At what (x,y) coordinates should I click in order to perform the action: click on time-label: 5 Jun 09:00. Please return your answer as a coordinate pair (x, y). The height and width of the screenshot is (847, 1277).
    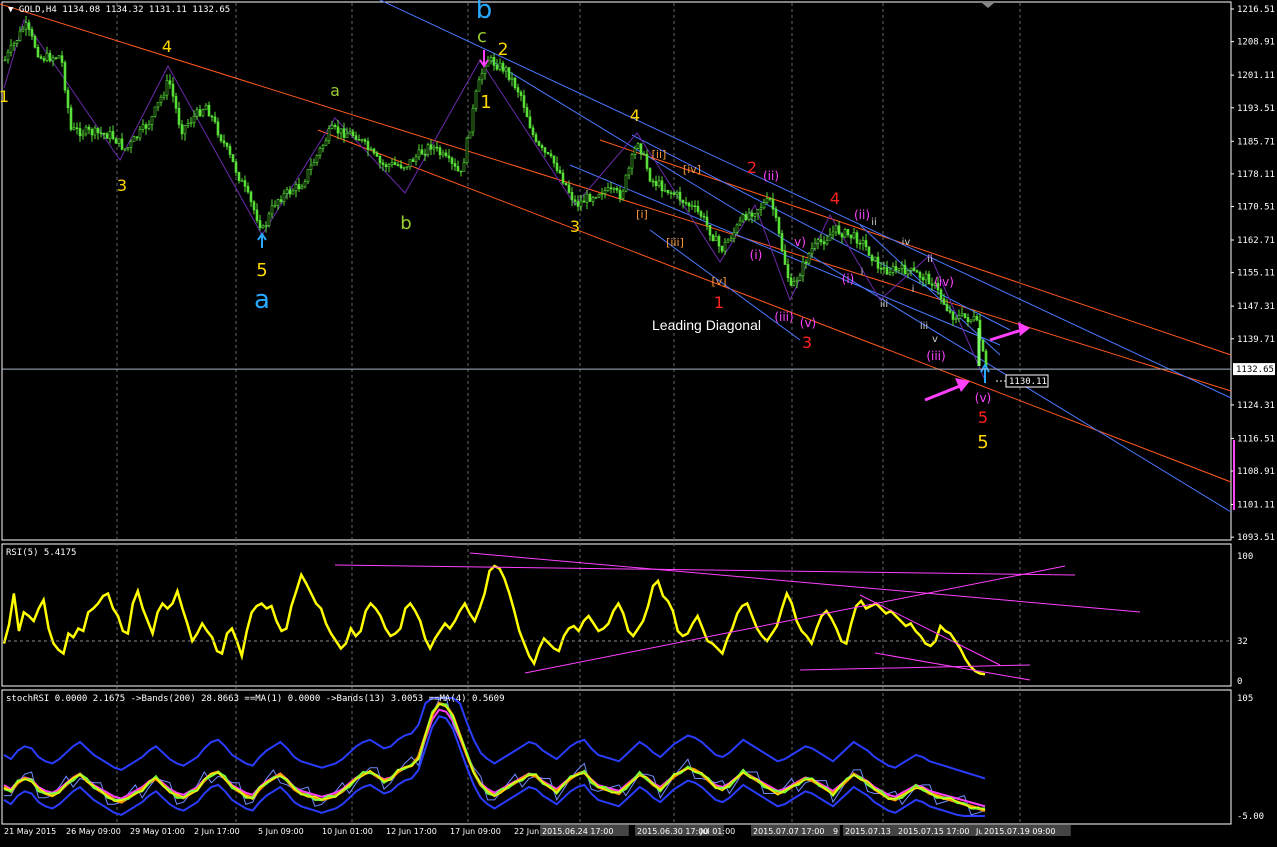
    Looking at the image, I should click on (281, 831).